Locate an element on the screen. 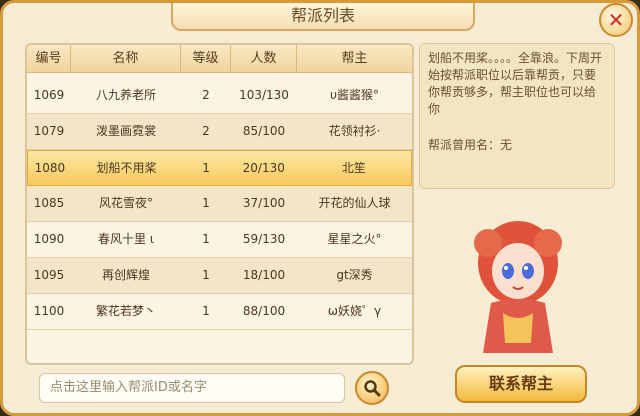 This screenshot has height=416, width=640. cell-members: 103/130 is located at coordinates (264, 95).